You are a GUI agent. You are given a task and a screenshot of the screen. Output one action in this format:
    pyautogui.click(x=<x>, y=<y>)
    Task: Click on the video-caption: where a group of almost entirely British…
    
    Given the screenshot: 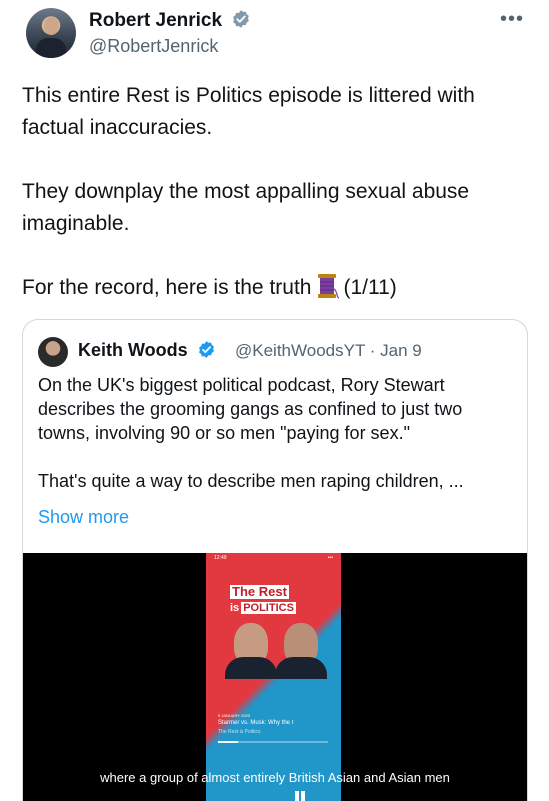 What is the action you would take?
    pyautogui.click(x=275, y=777)
    